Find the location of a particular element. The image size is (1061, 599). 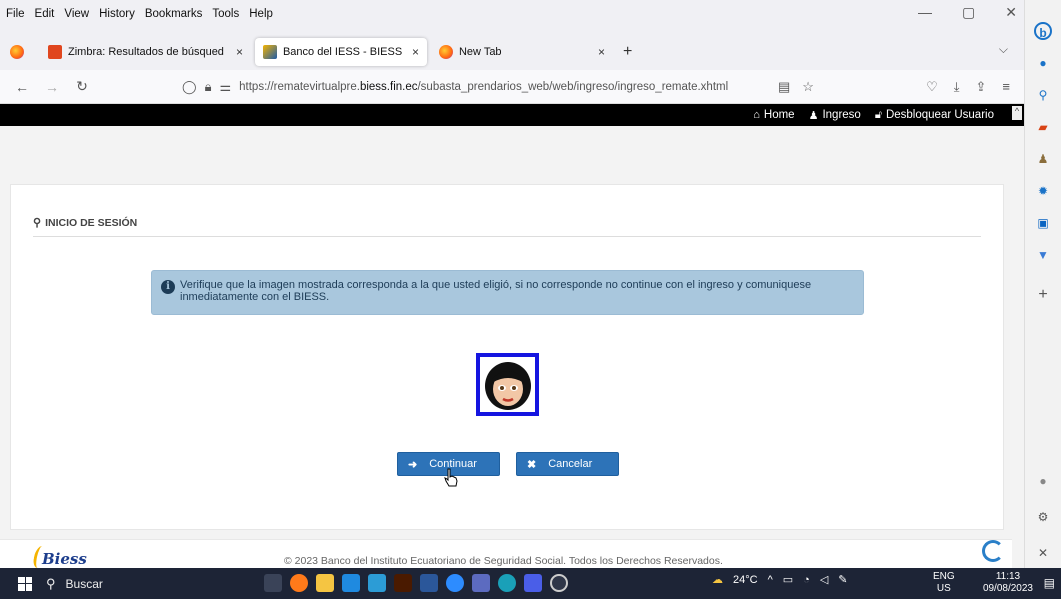

bing-icon: b is located at coordinates (1043, 31).